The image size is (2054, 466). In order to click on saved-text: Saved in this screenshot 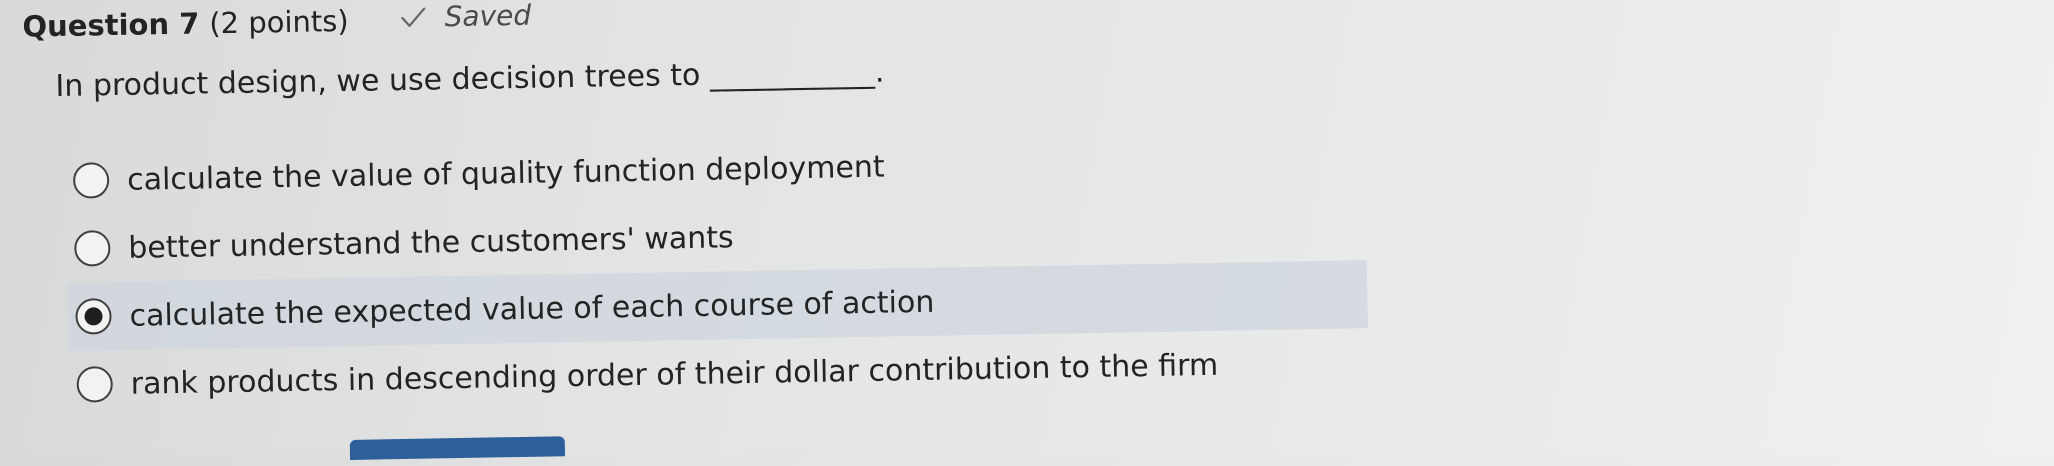, I will do `click(488, 17)`.